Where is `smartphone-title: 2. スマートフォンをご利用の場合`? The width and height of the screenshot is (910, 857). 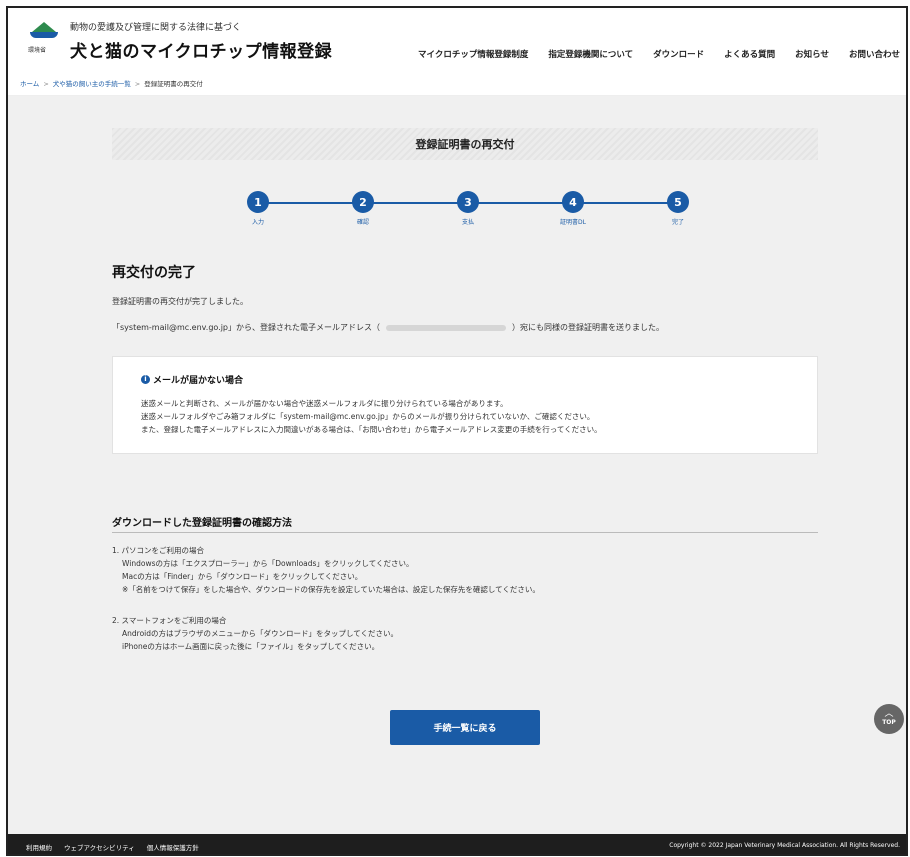
smartphone-title: 2. スマートフォンをご利用の場合 is located at coordinates (169, 620).